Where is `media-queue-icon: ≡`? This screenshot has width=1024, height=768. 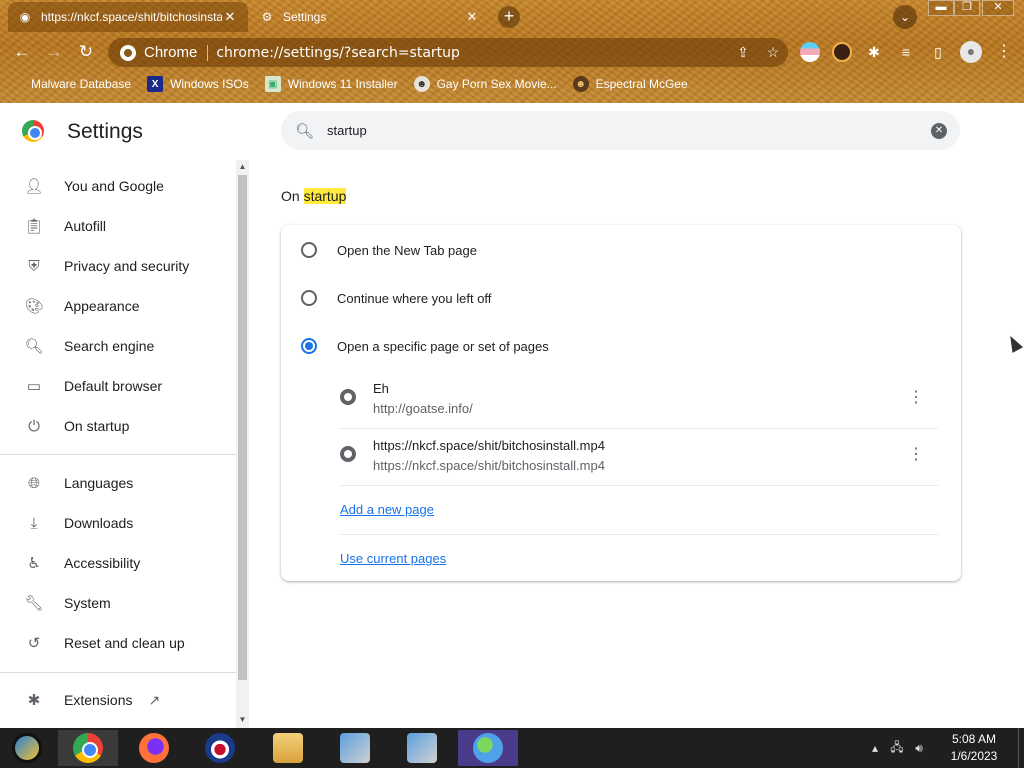
media-queue-icon: ≡ is located at coordinates (906, 52).